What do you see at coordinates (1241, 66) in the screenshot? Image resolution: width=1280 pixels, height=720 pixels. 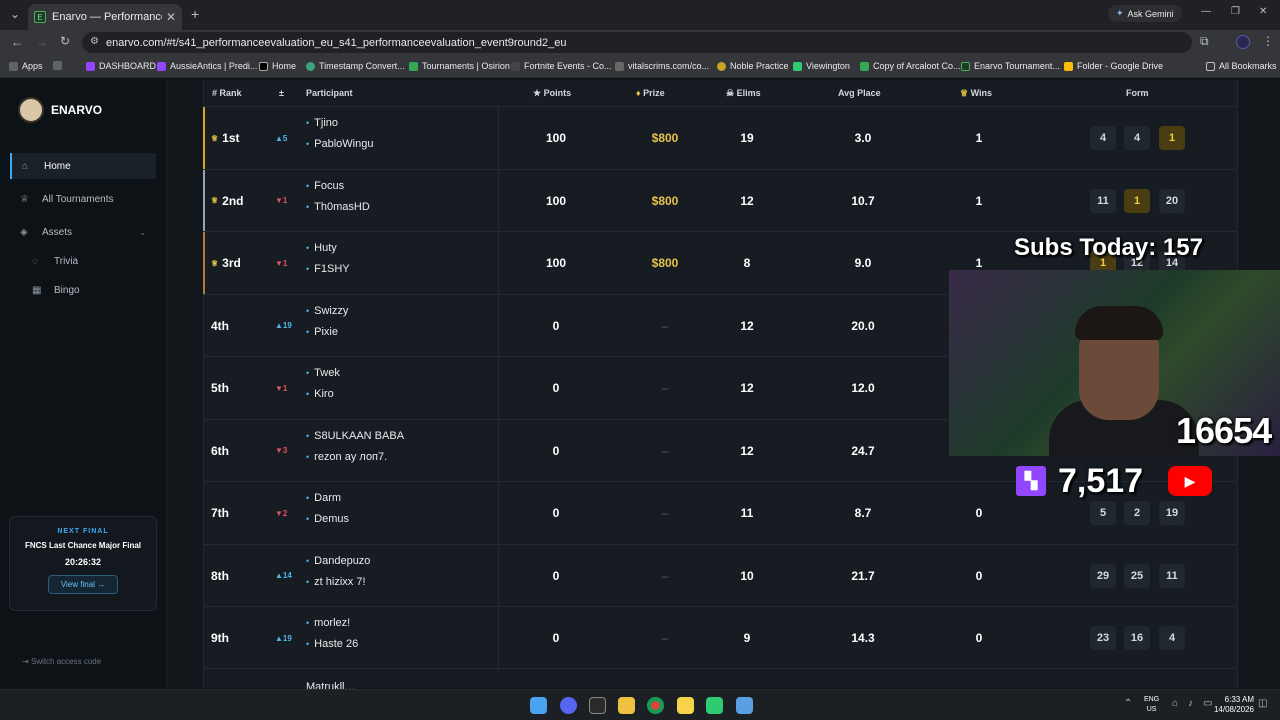 I see `all-bookmarks: All Bookmarks` at bounding box center [1241, 66].